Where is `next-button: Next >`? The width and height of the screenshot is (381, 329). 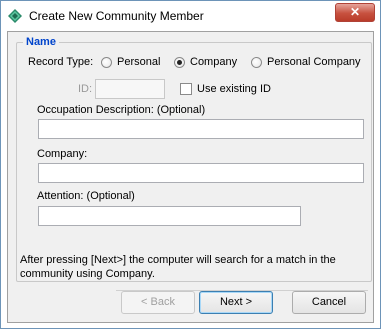
next-button: Next > is located at coordinates (236, 302).